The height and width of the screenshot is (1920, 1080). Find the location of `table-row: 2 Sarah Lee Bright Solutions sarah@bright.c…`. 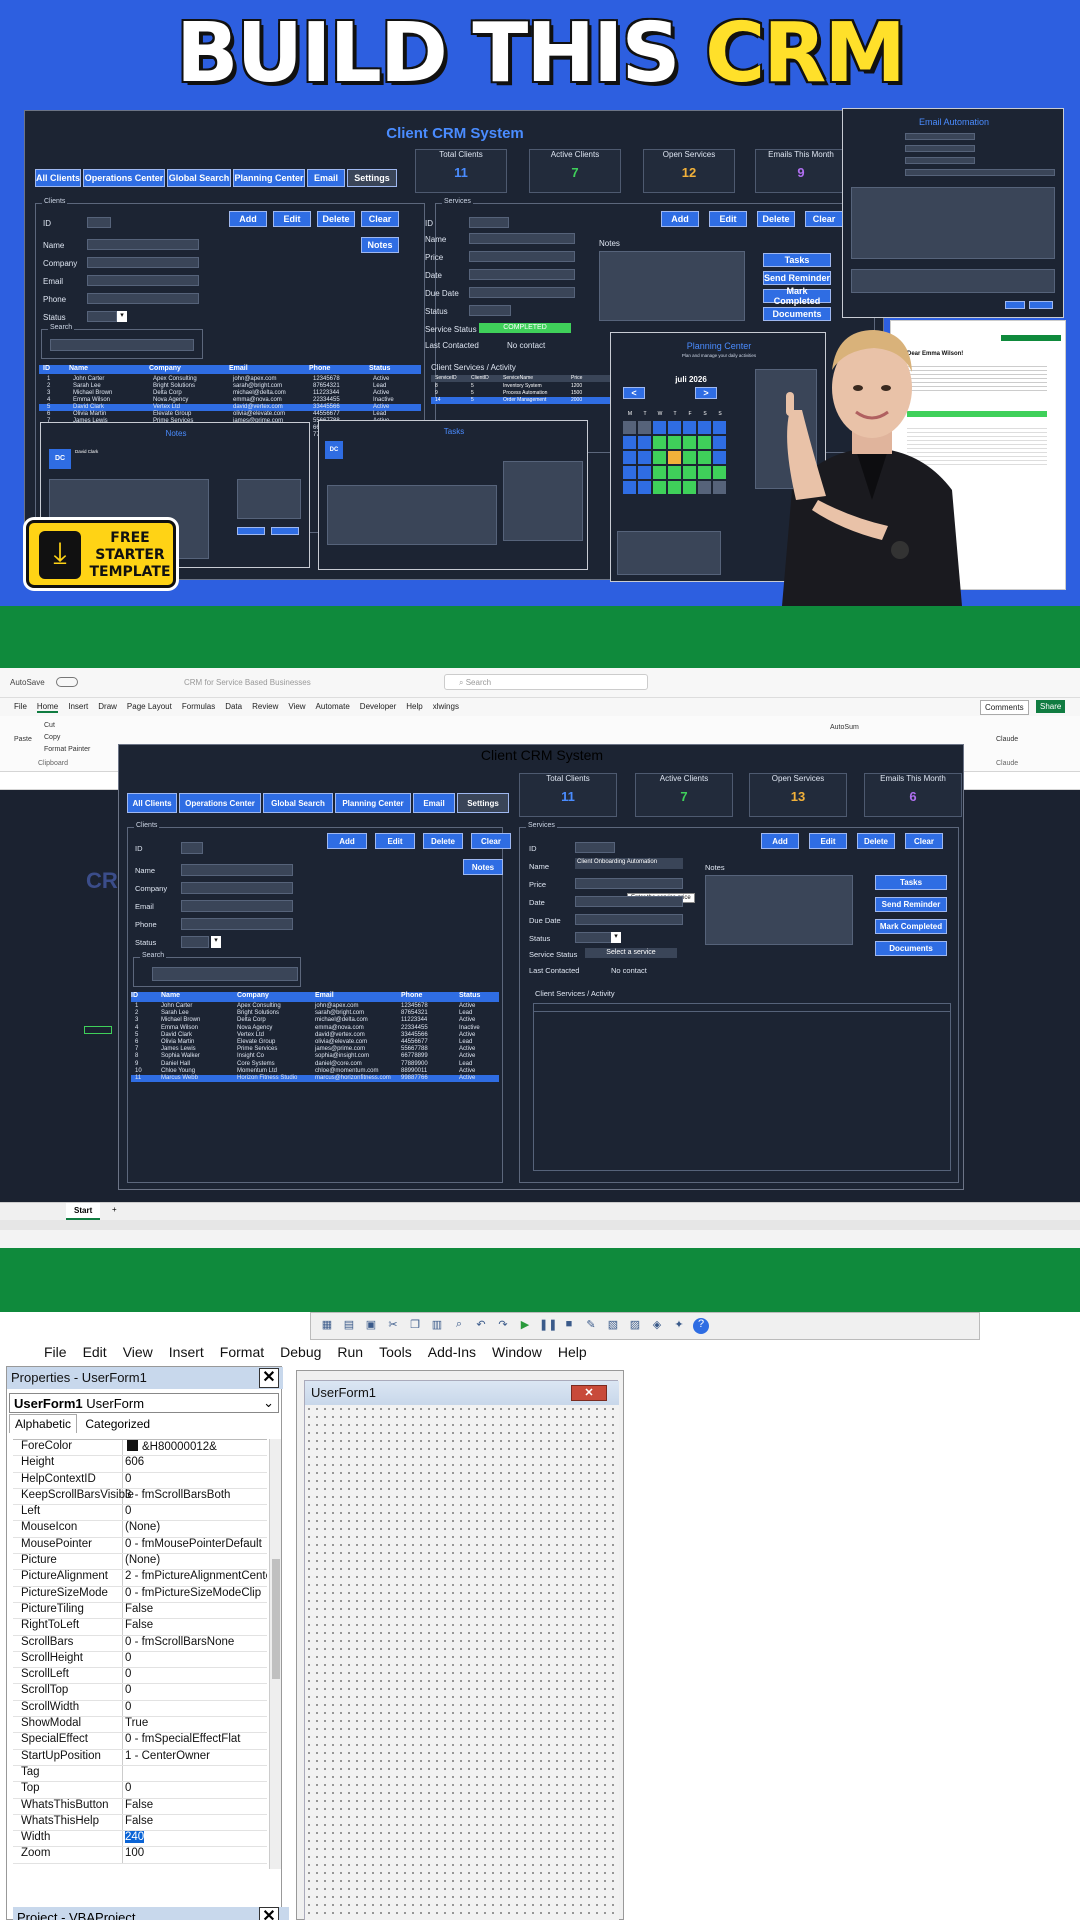

table-row: 2 Sarah Lee Bright Solutions sarah@bright.c… is located at coordinates (230, 386).